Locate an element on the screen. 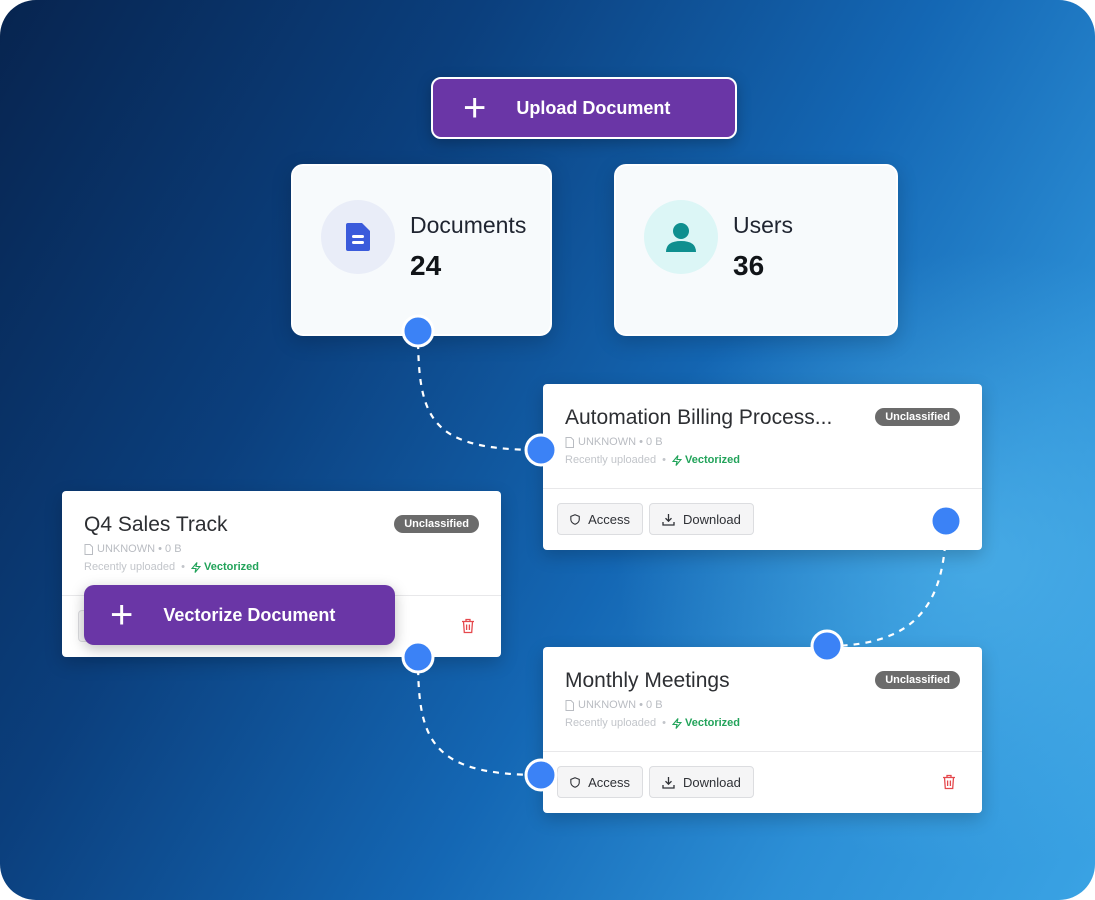 This screenshot has height=900, width=1095. vectorize-document-label: Vectorize Document is located at coordinates (249, 614).